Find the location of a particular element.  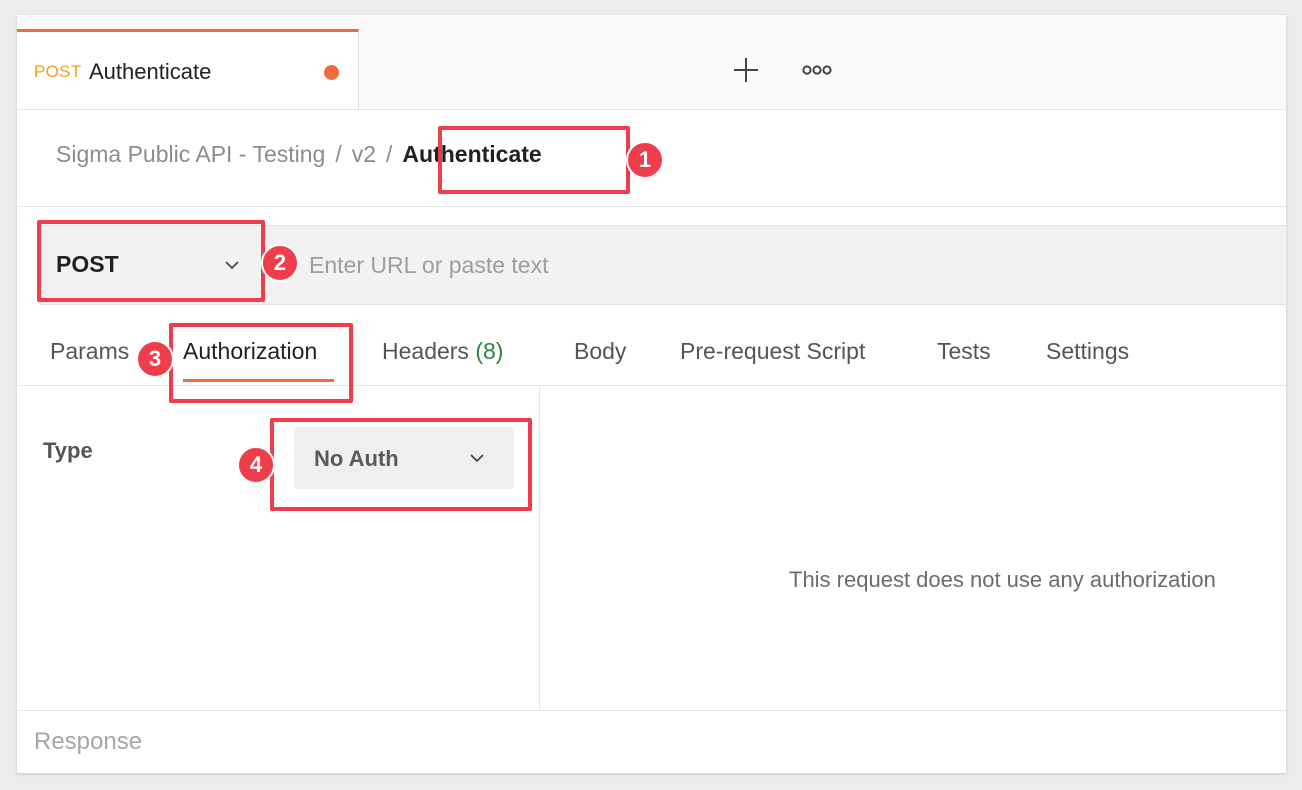

response-label: Response is located at coordinates (88, 741).